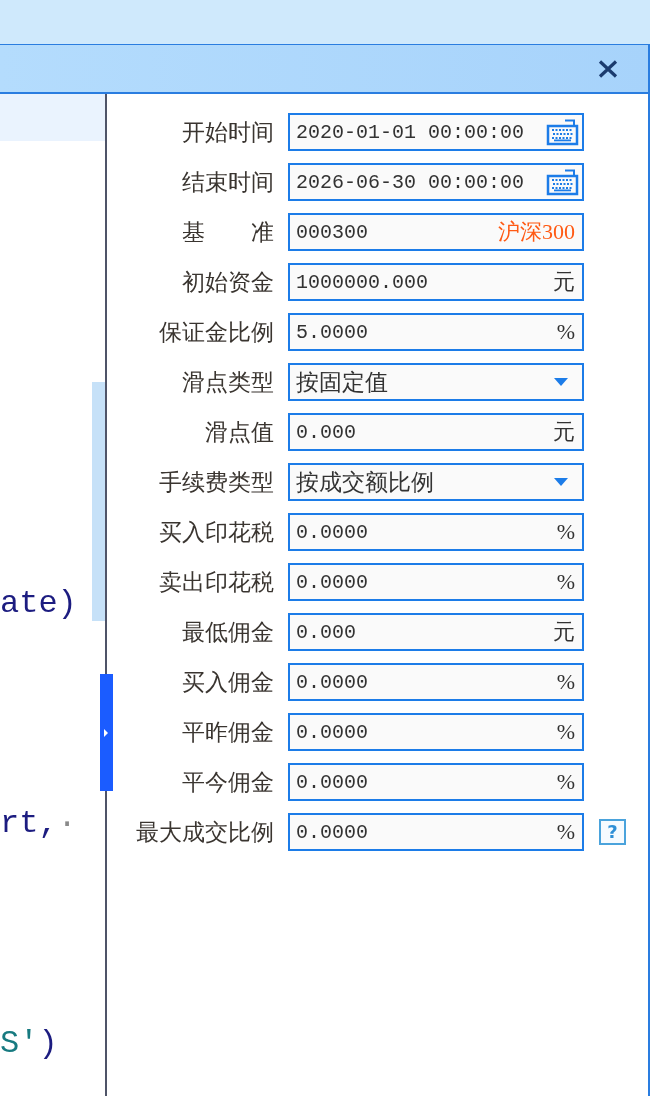  What do you see at coordinates (536, 232) in the screenshot?
I see `benchmark-name: 沪深300` at bounding box center [536, 232].